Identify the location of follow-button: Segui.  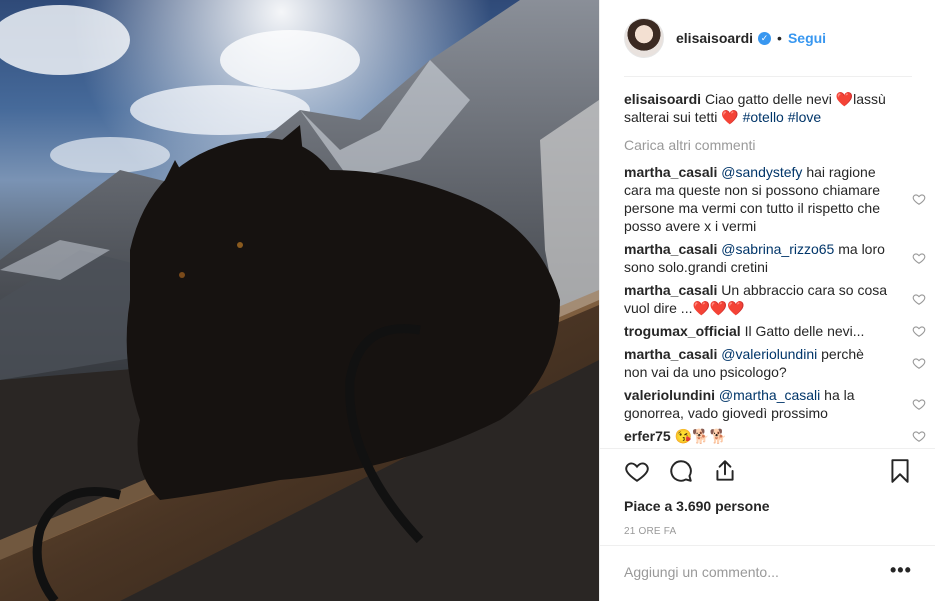
(807, 38).